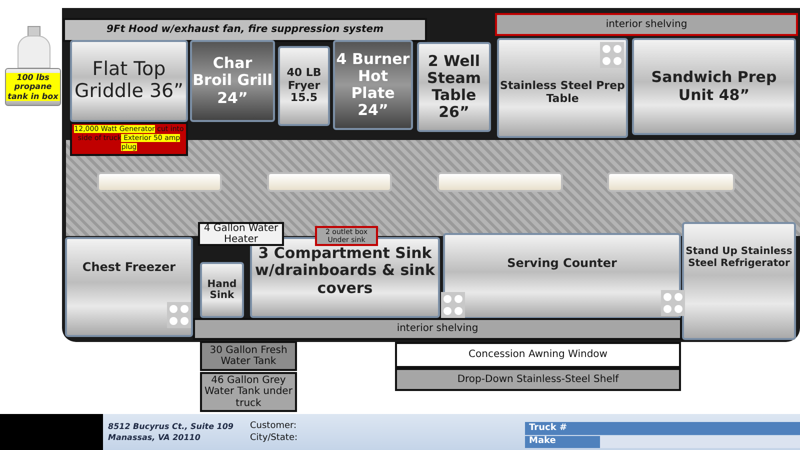 The height and width of the screenshot is (450, 800). I want to click on grill: Char Broil Grill 24”, so click(232, 81).